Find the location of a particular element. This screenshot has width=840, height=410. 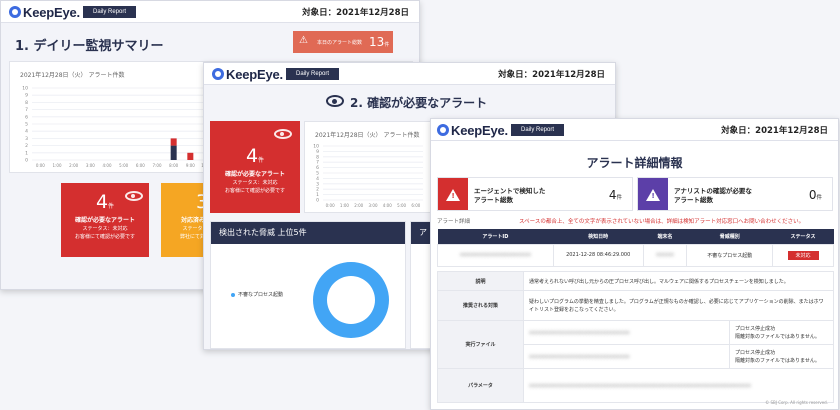

executable-label: 実行ファイル is located at coordinates (480, 344).